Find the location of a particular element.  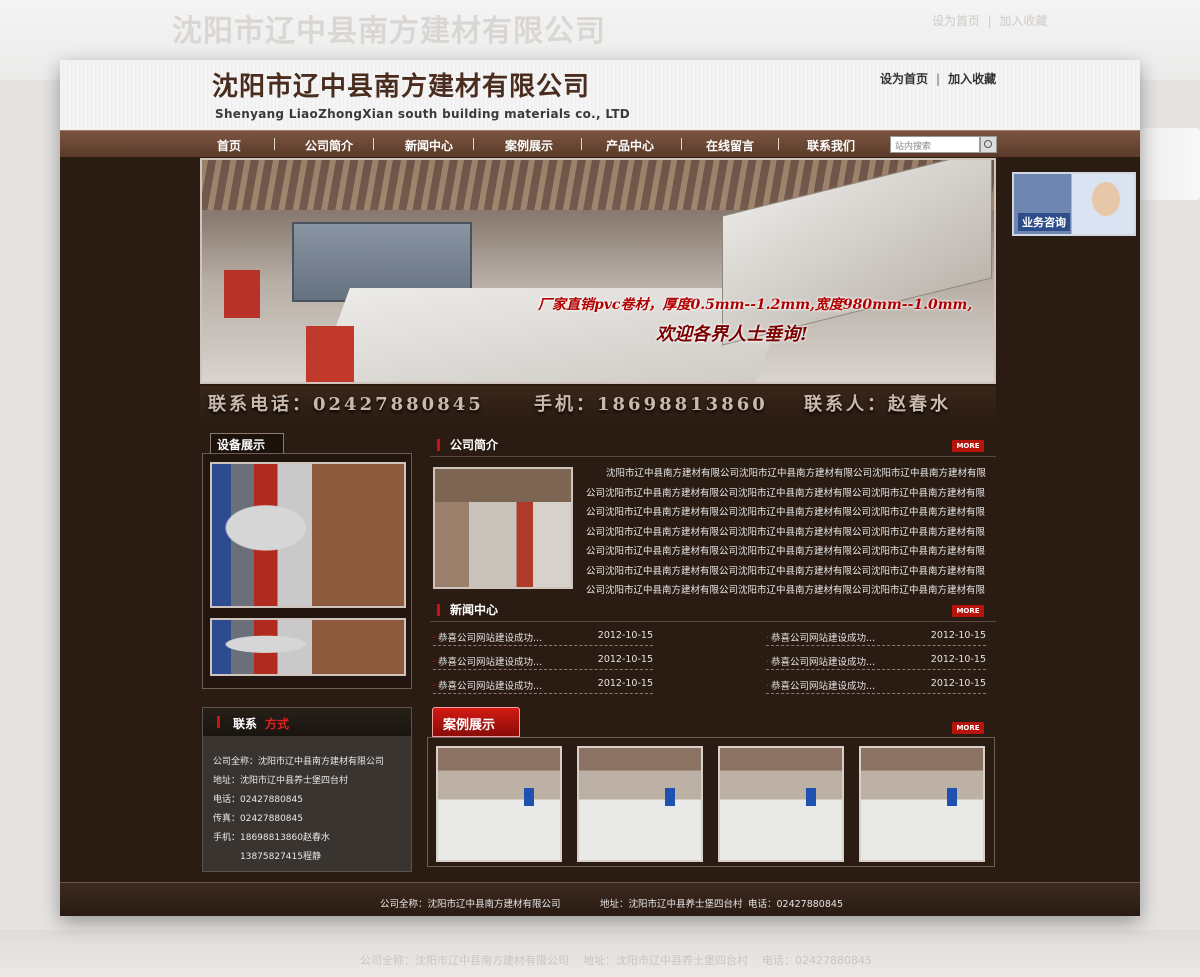

contact-panel-title-accent: 方式 is located at coordinates (277, 724).